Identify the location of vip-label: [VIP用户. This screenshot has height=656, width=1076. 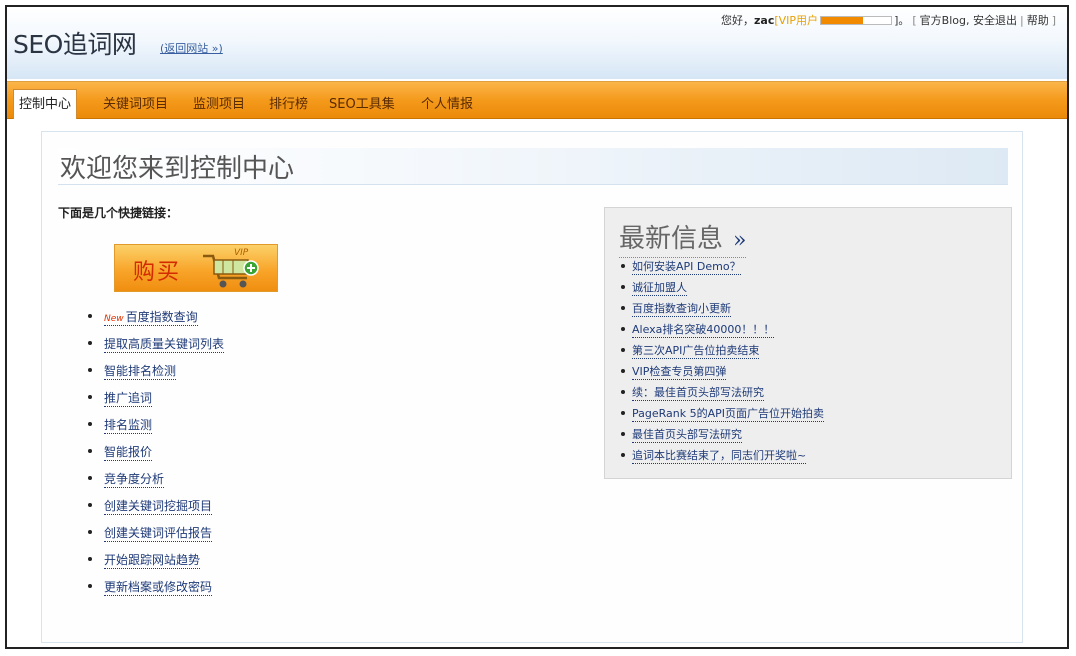
(796, 20).